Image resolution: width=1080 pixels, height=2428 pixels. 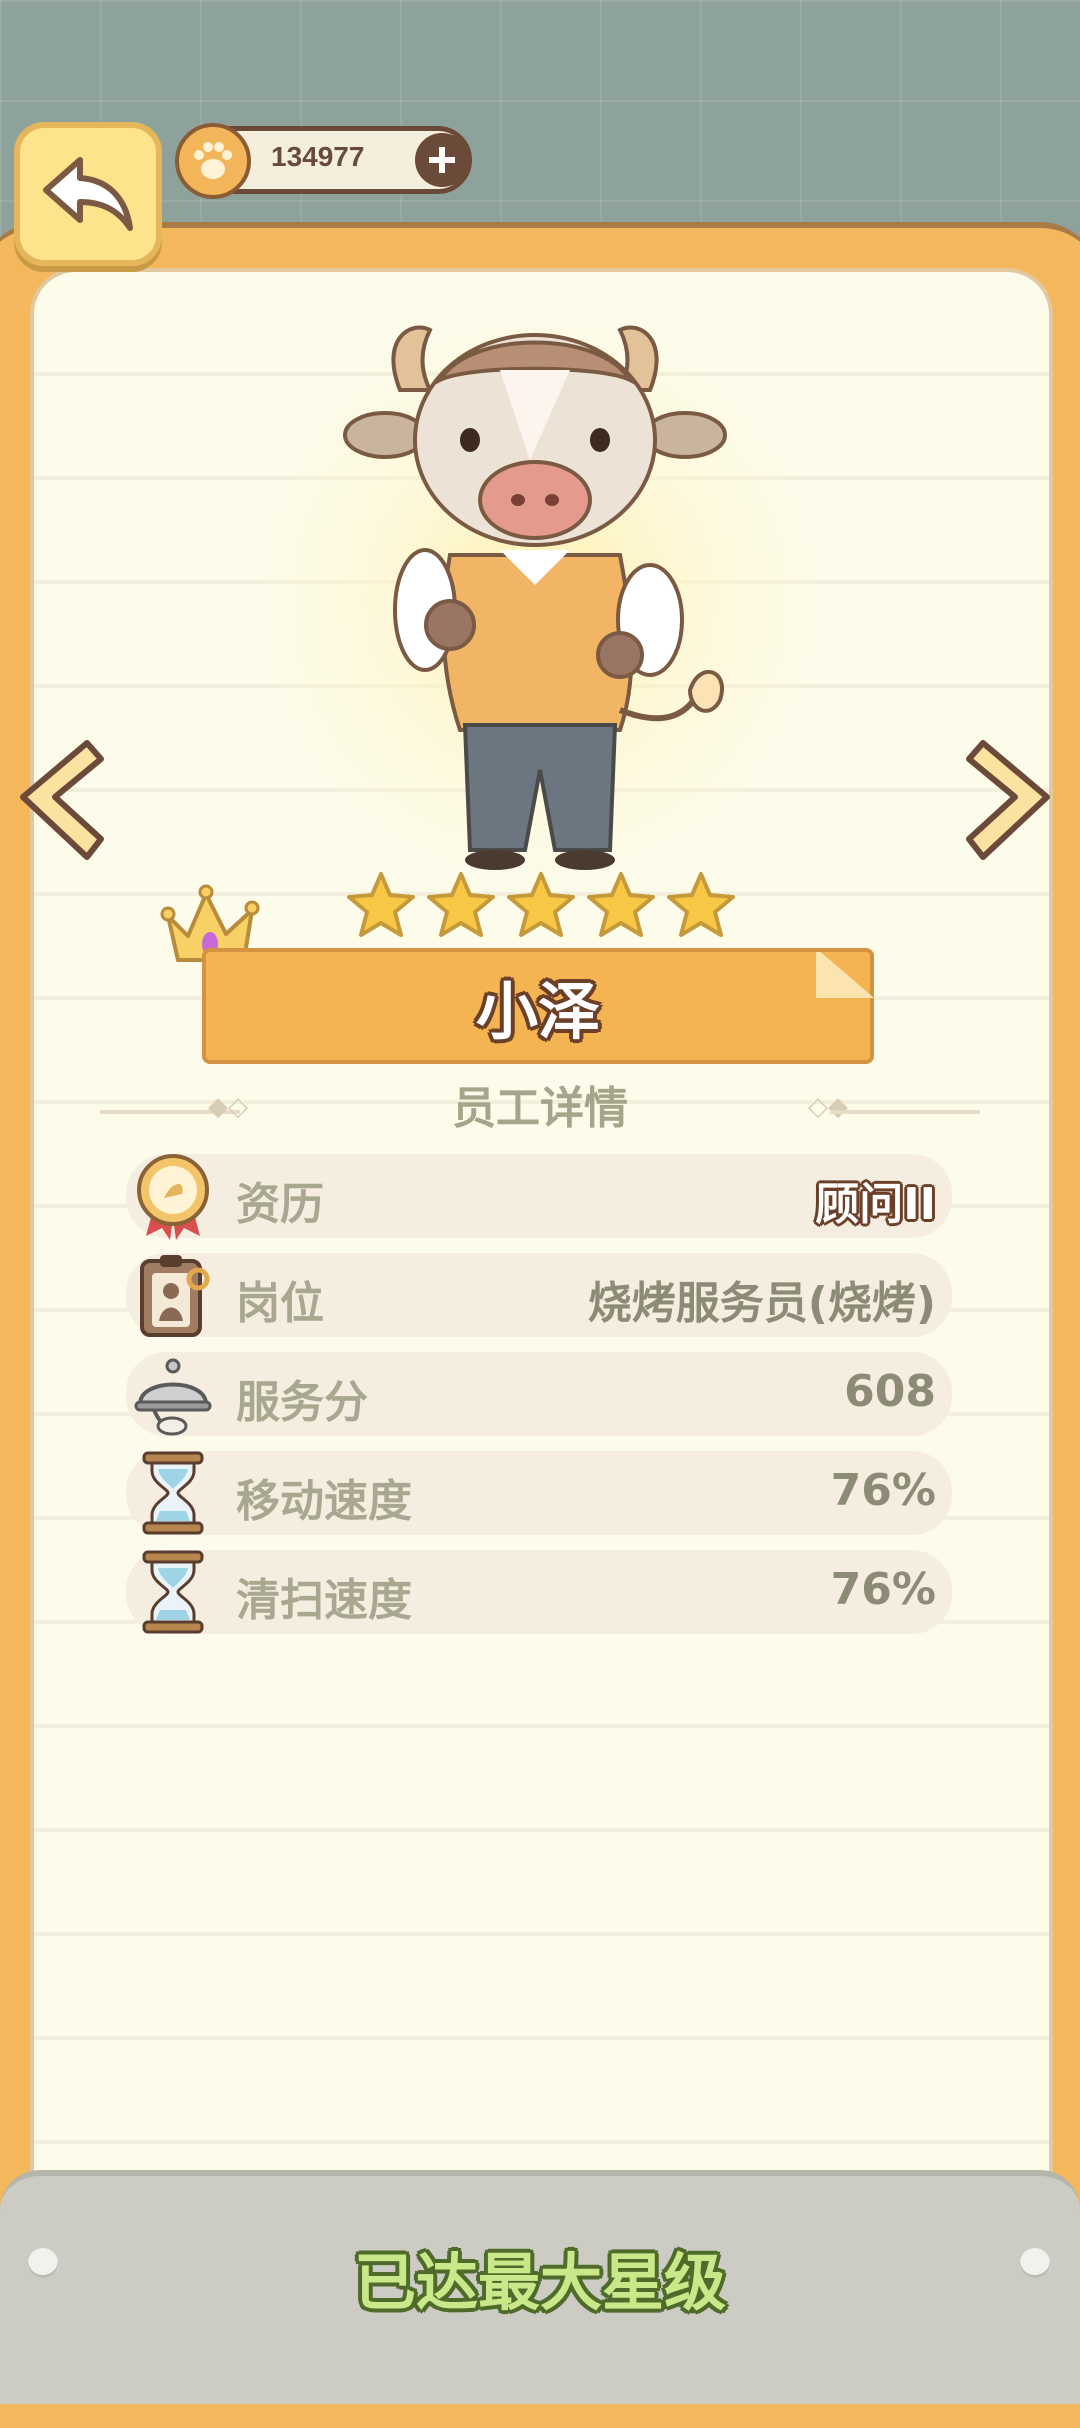 What do you see at coordinates (828, 1107) in the screenshot?
I see `diamond-ornament-right: ◇◆` at bounding box center [828, 1107].